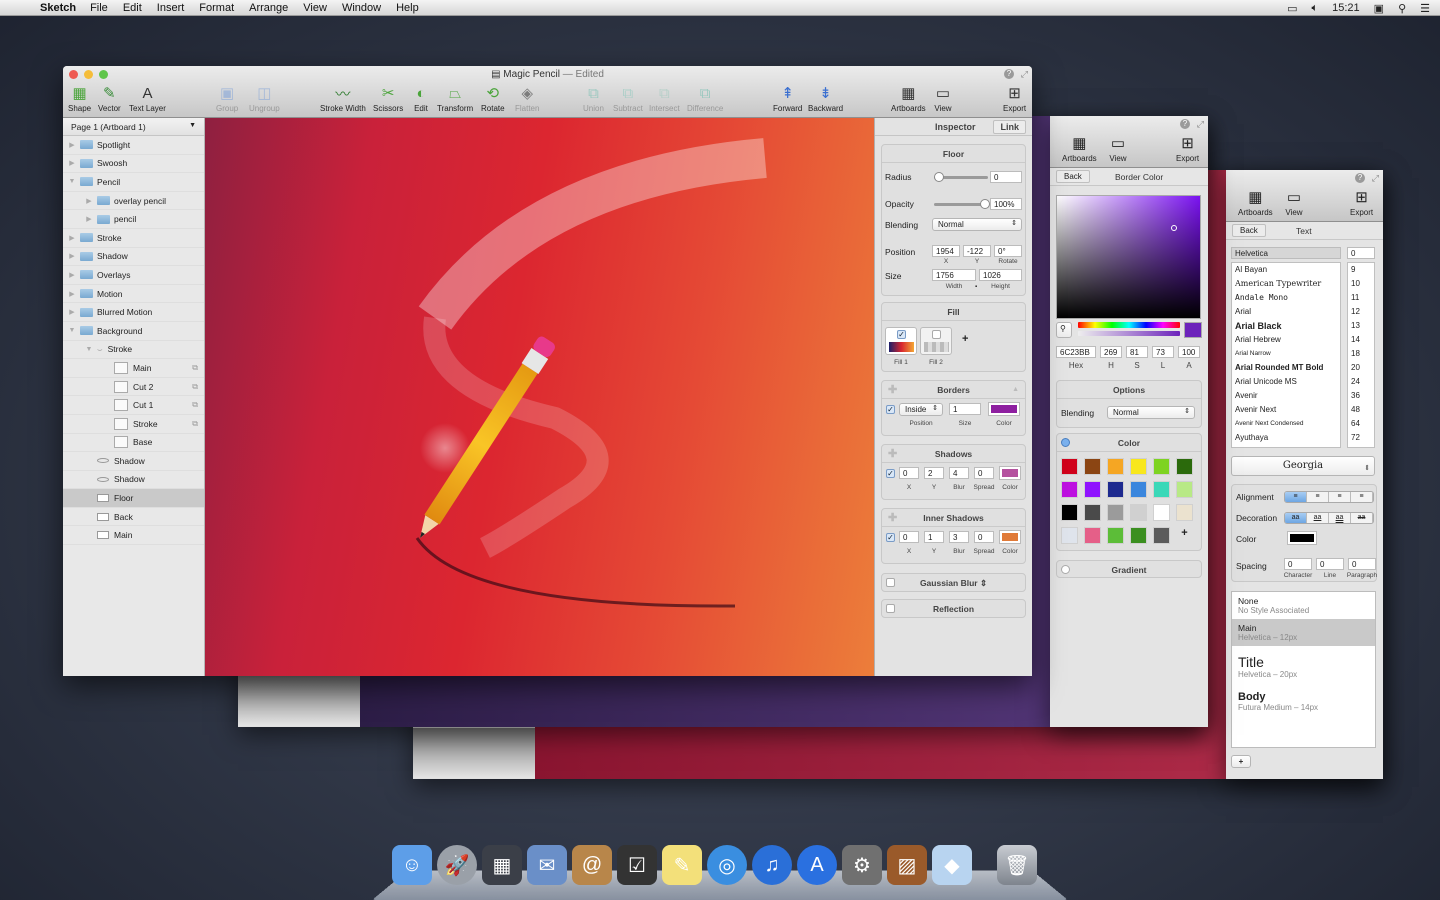 The height and width of the screenshot is (900, 1440). I want to click on font-size-item: 48, so click(1361, 410).